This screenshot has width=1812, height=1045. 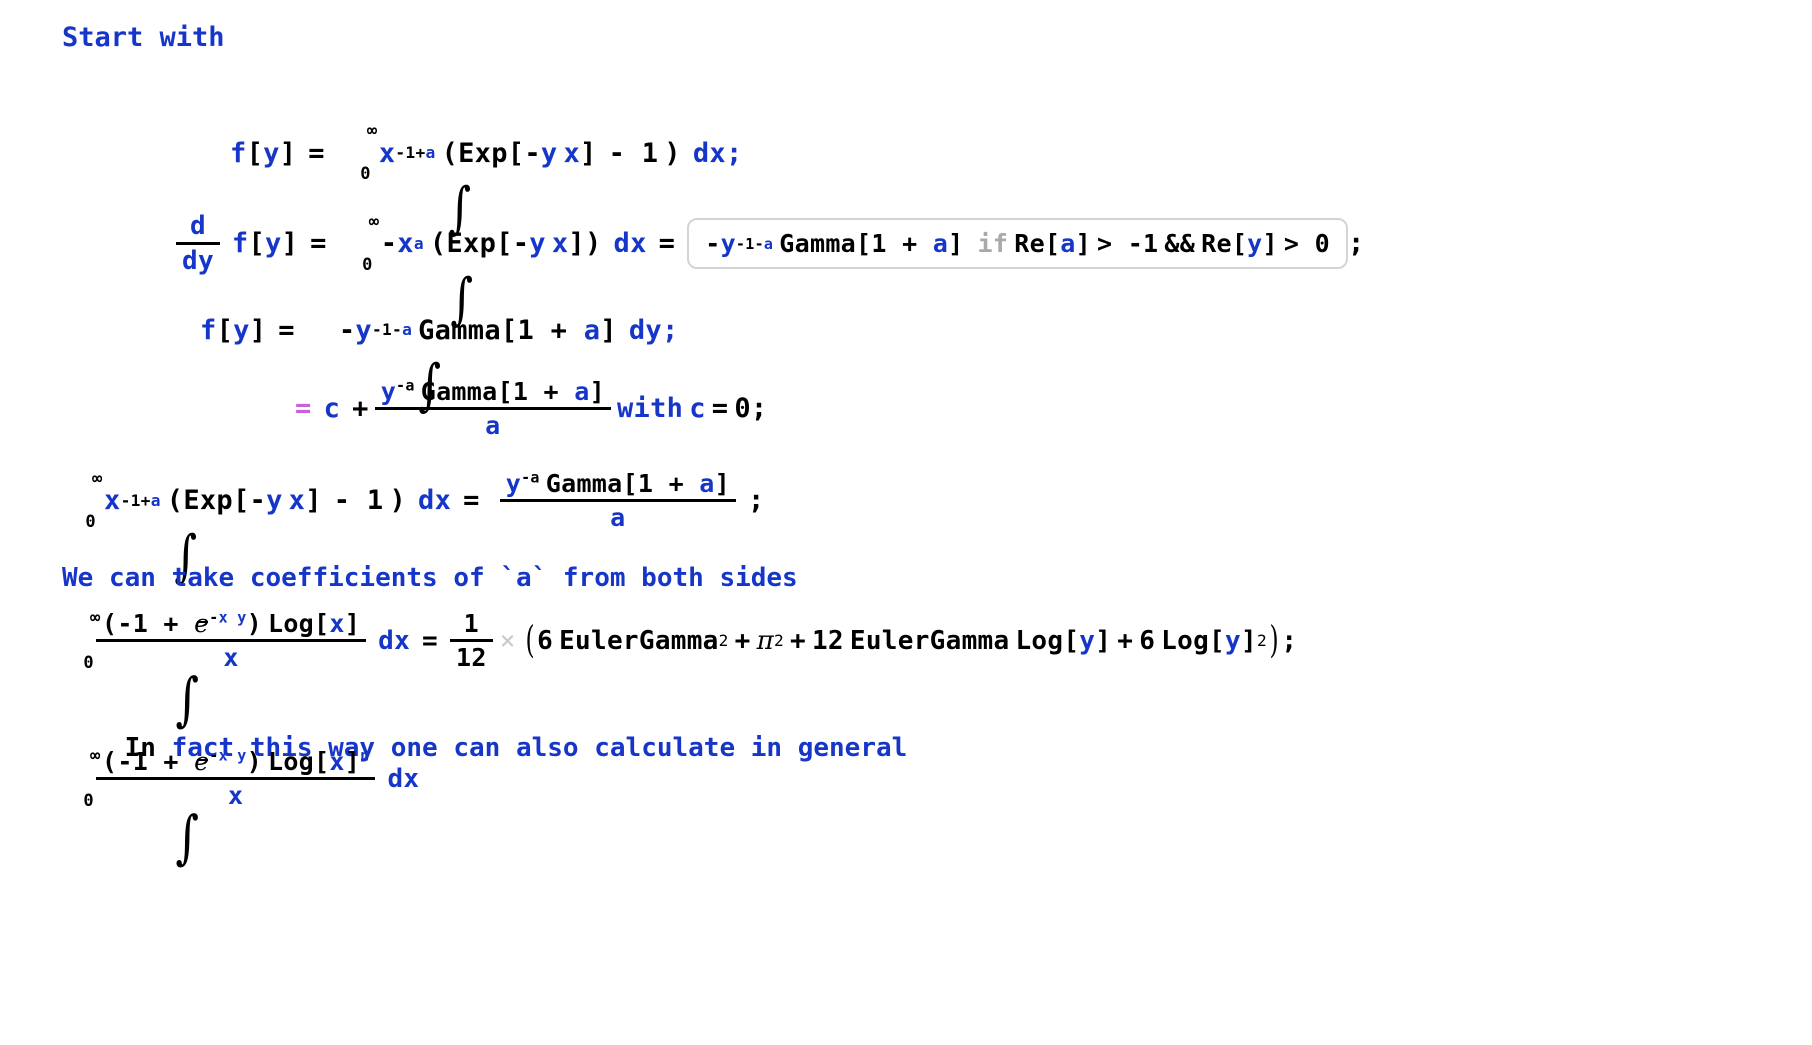 I want to click on equation-7: ∫ ∞ 0 (-1 + ℯ-x y) Log[x]n x dx, so click(x=240, y=806).